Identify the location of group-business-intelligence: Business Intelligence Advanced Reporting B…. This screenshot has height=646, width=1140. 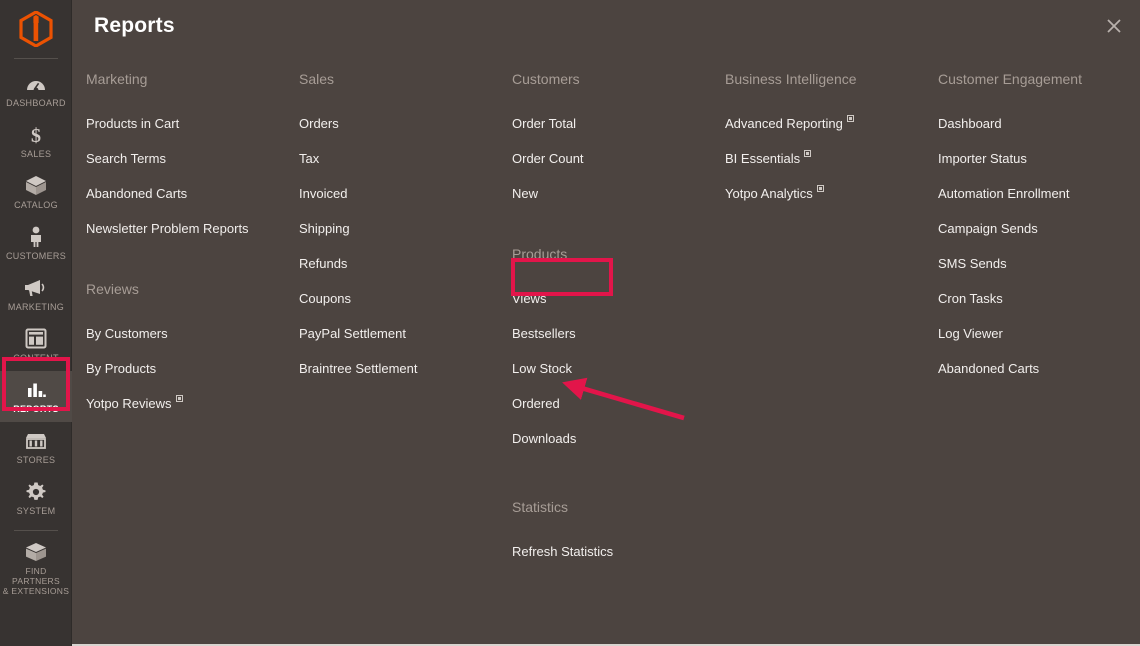
(828, 137).